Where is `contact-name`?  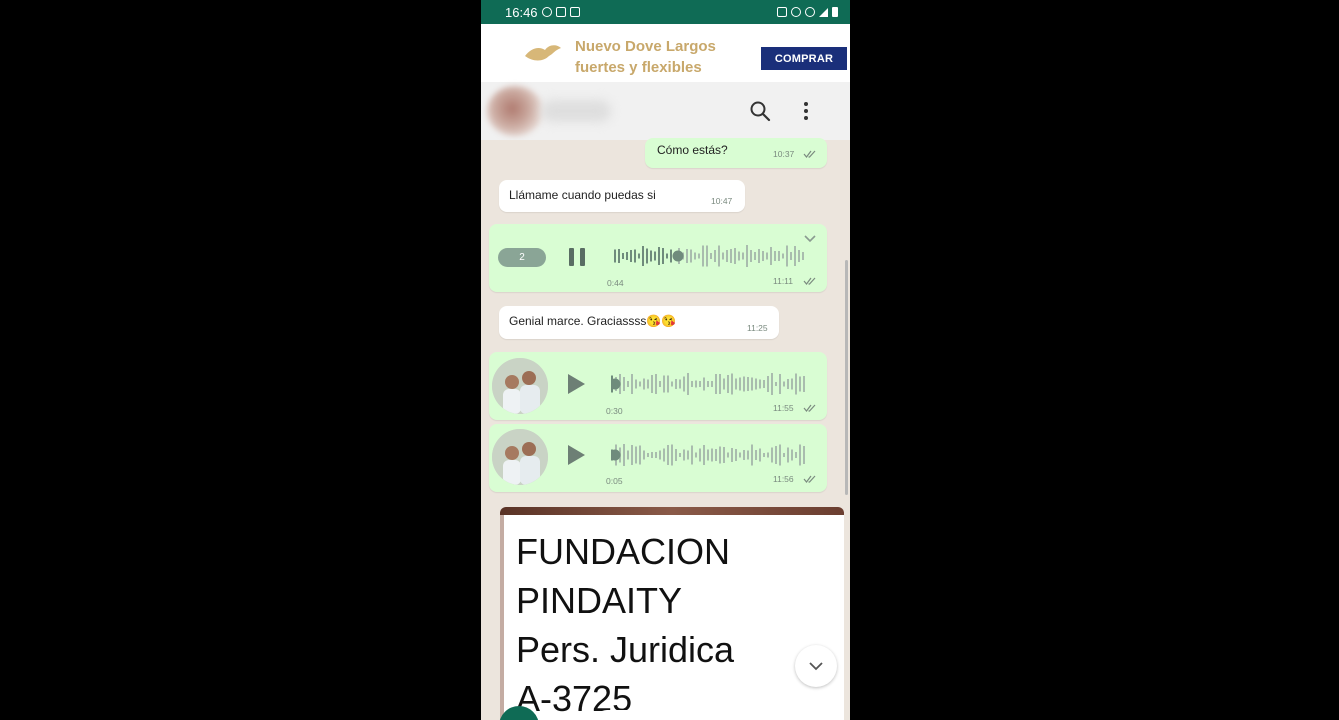
contact-name is located at coordinates (576, 111).